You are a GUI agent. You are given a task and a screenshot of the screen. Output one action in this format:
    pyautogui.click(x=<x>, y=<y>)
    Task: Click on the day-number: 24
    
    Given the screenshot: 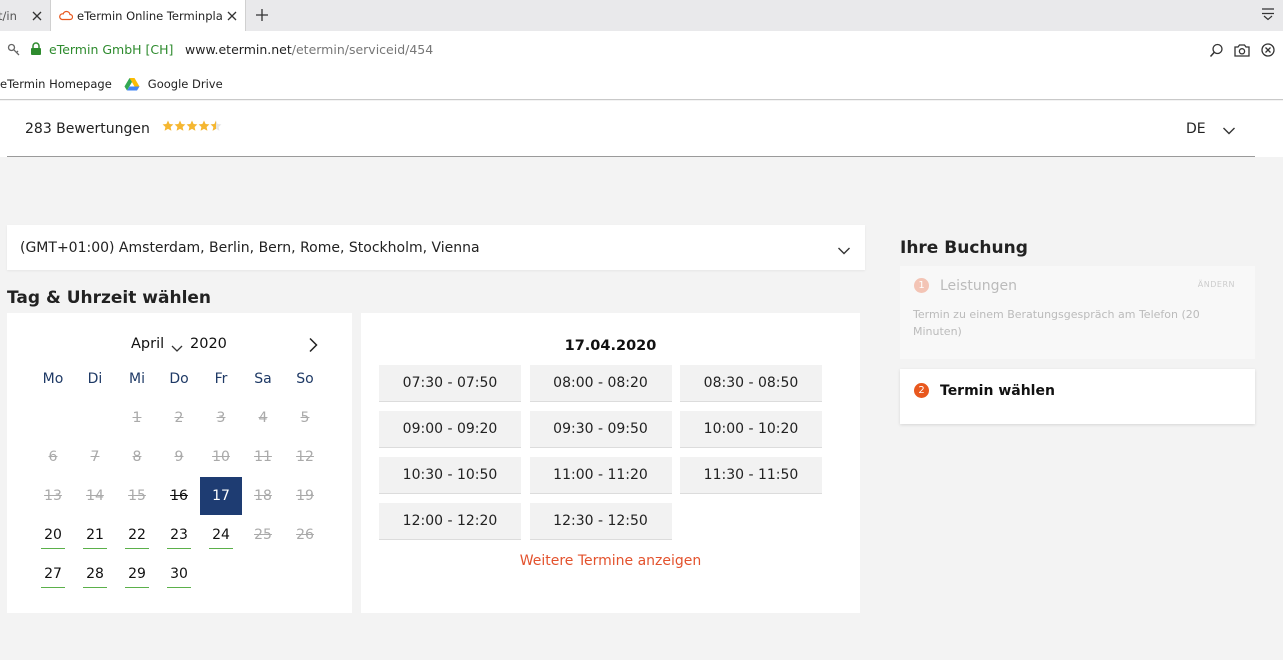 What is the action you would take?
    pyautogui.click(x=221, y=538)
    